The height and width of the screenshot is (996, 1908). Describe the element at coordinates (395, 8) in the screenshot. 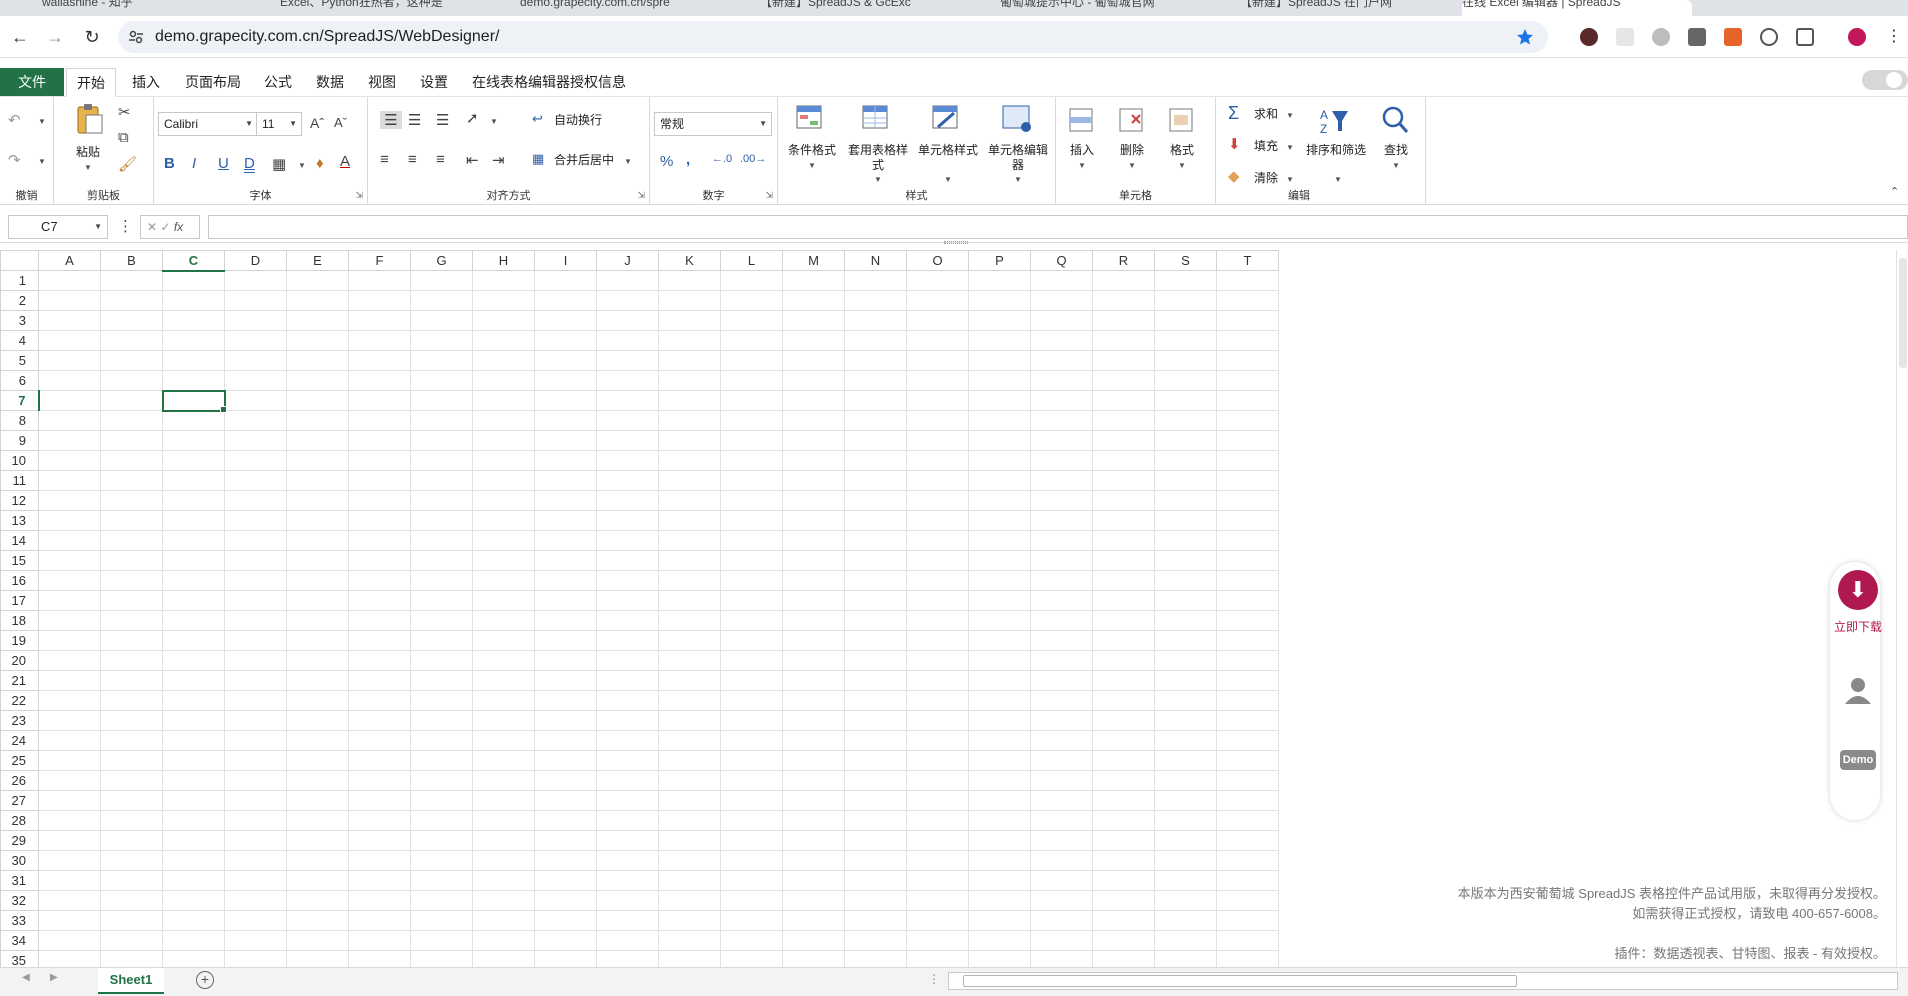

I see `browser-tab: Excel、Python狂热者，这种是` at that location.